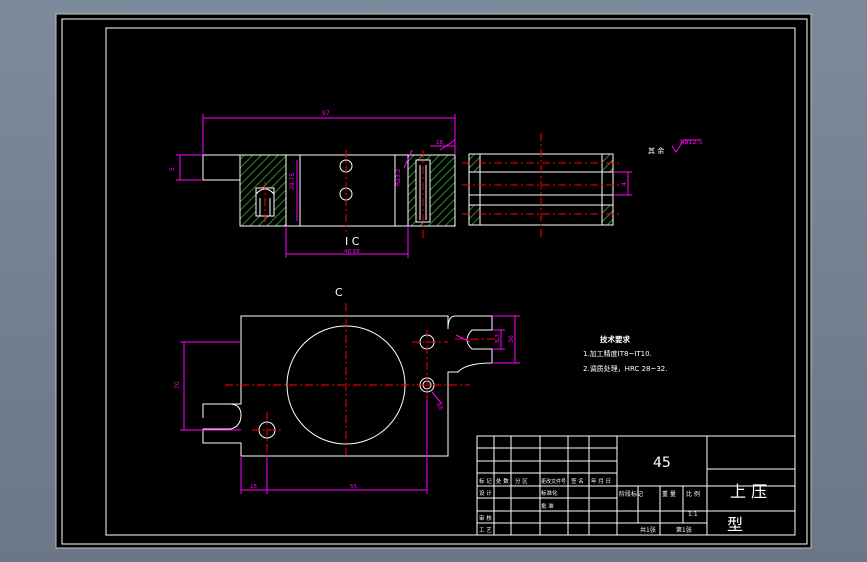 This screenshot has width=867, height=562. Describe the element at coordinates (485, 518) in the screenshot. I see `tb-label-review: 审 核` at that location.